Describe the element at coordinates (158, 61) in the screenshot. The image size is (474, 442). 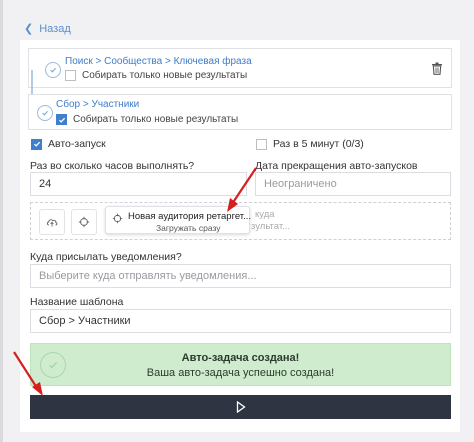
I see `step-path-link: Поиск > Сообщества > Ключевая фраза` at that location.